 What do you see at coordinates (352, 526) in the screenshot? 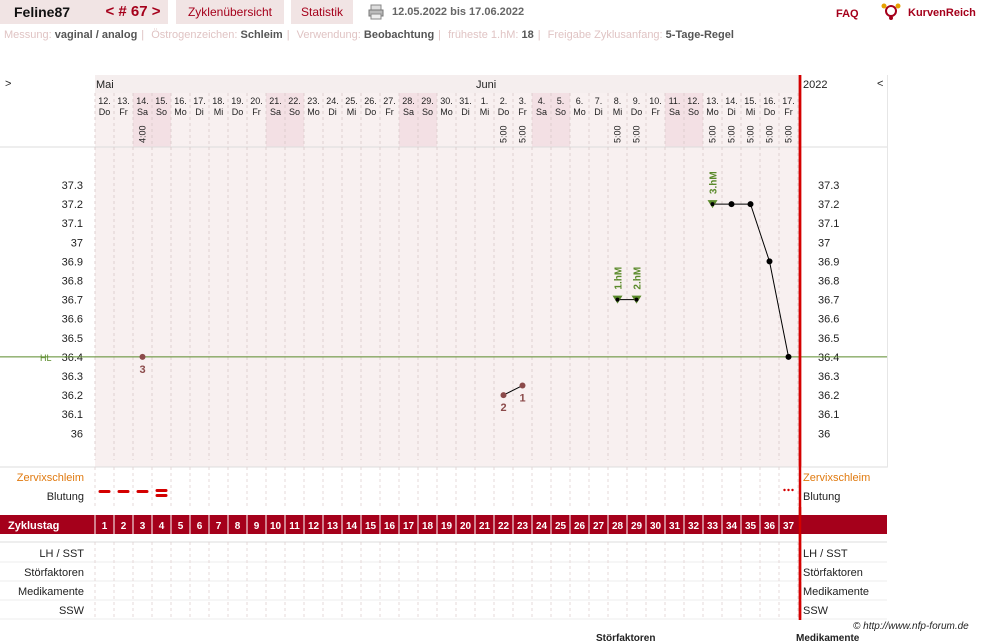
I see `cycle-day-number: 14` at bounding box center [352, 526].